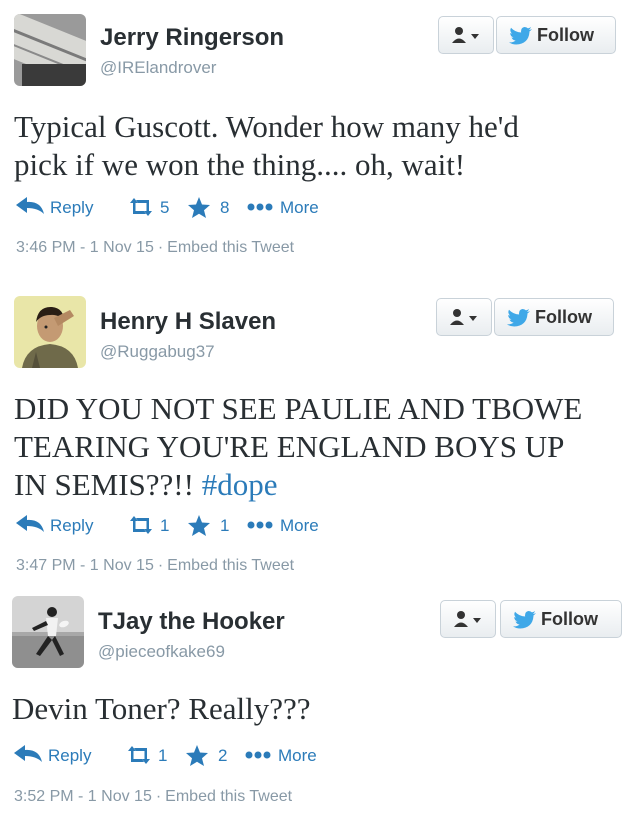  What do you see at coordinates (192, 38) in the screenshot?
I see `user-name: Jerry Ringerson` at bounding box center [192, 38].